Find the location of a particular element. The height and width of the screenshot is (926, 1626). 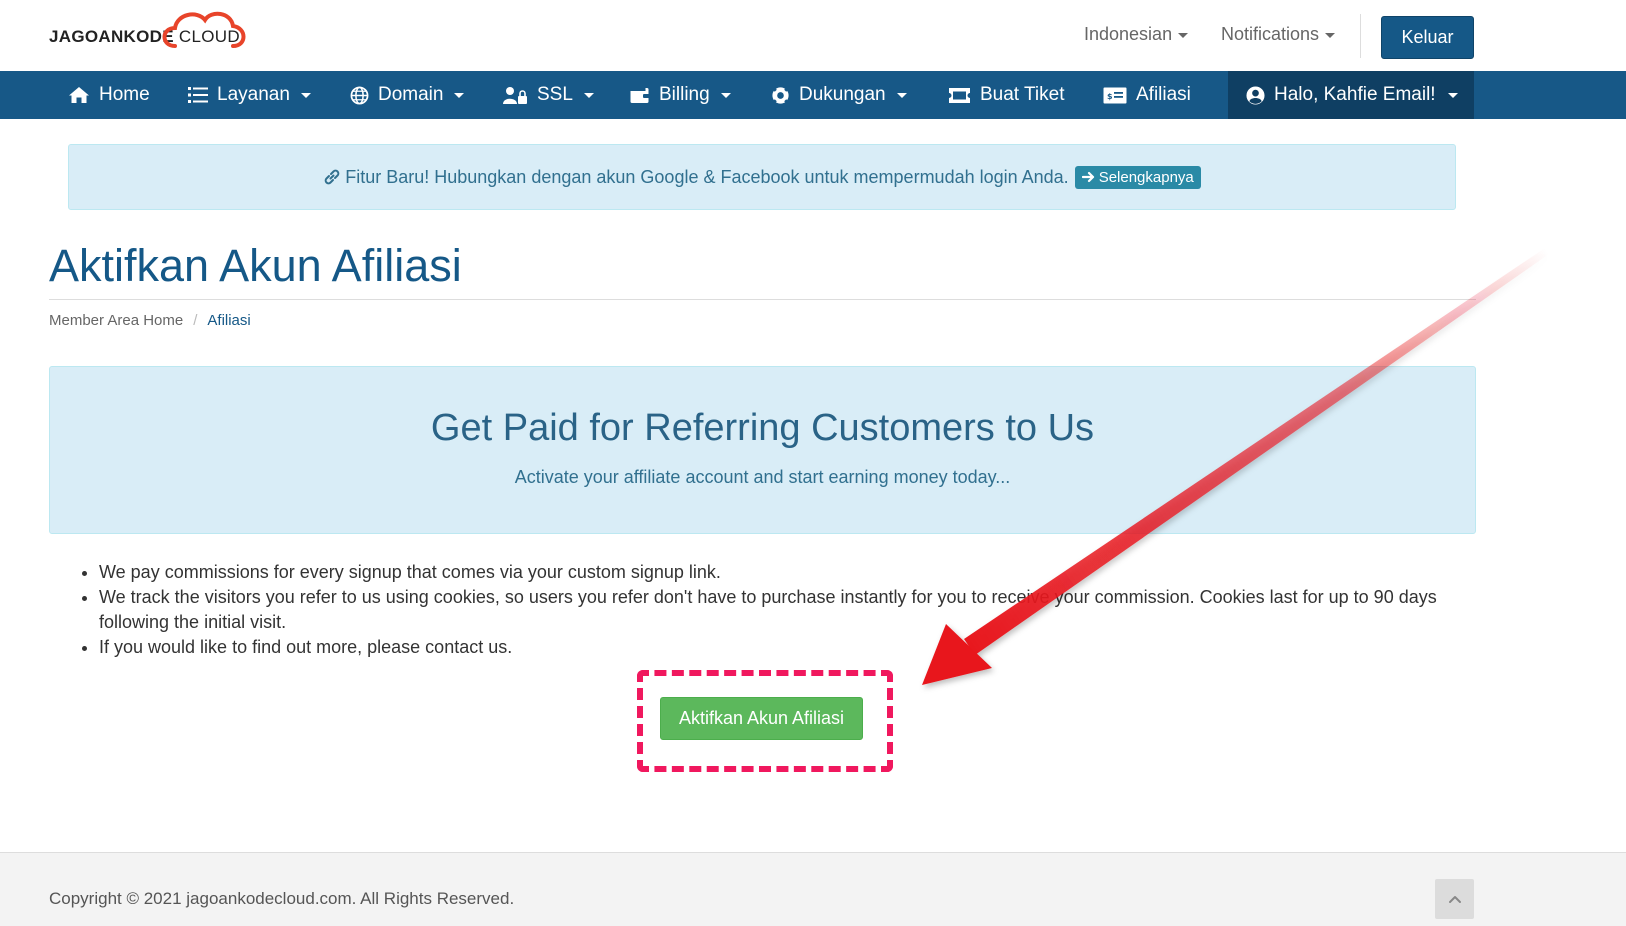

nav-item-home: Home is located at coordinates (109, 95).